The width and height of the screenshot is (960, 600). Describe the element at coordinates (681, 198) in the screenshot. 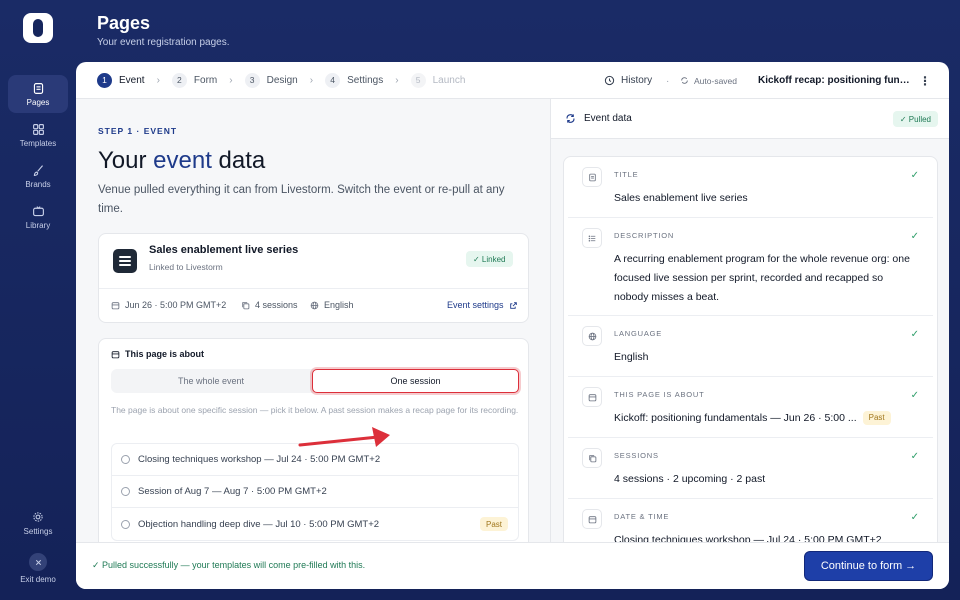

I see `field-value: Sales enablement live series` at that location.